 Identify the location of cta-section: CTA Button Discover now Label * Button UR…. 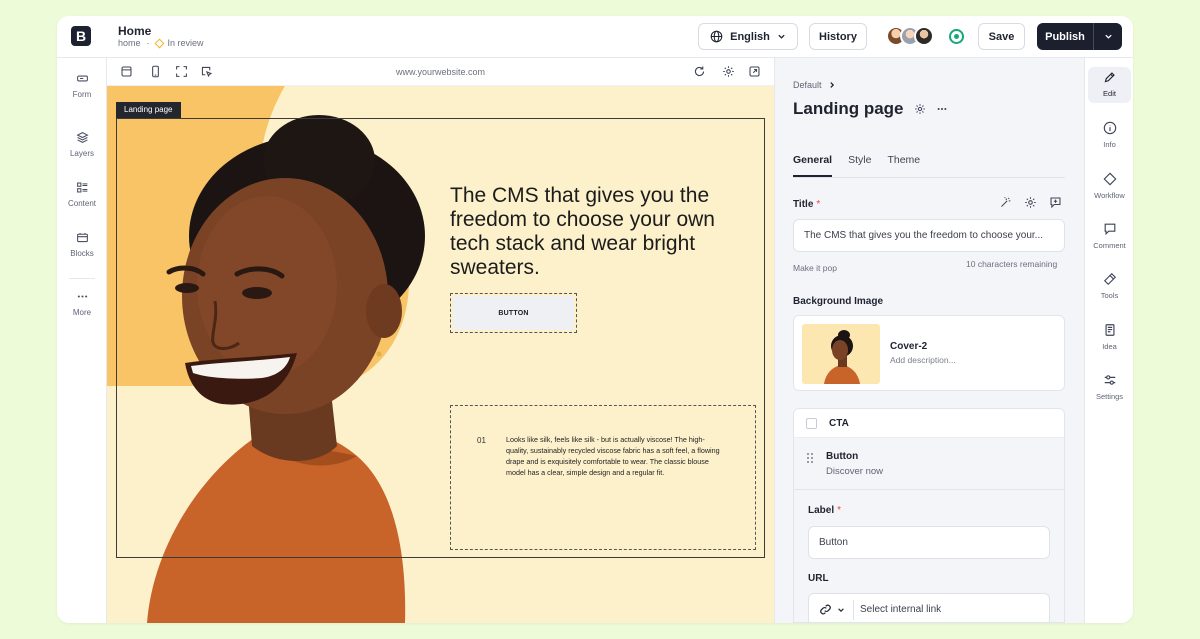
(929, 515).